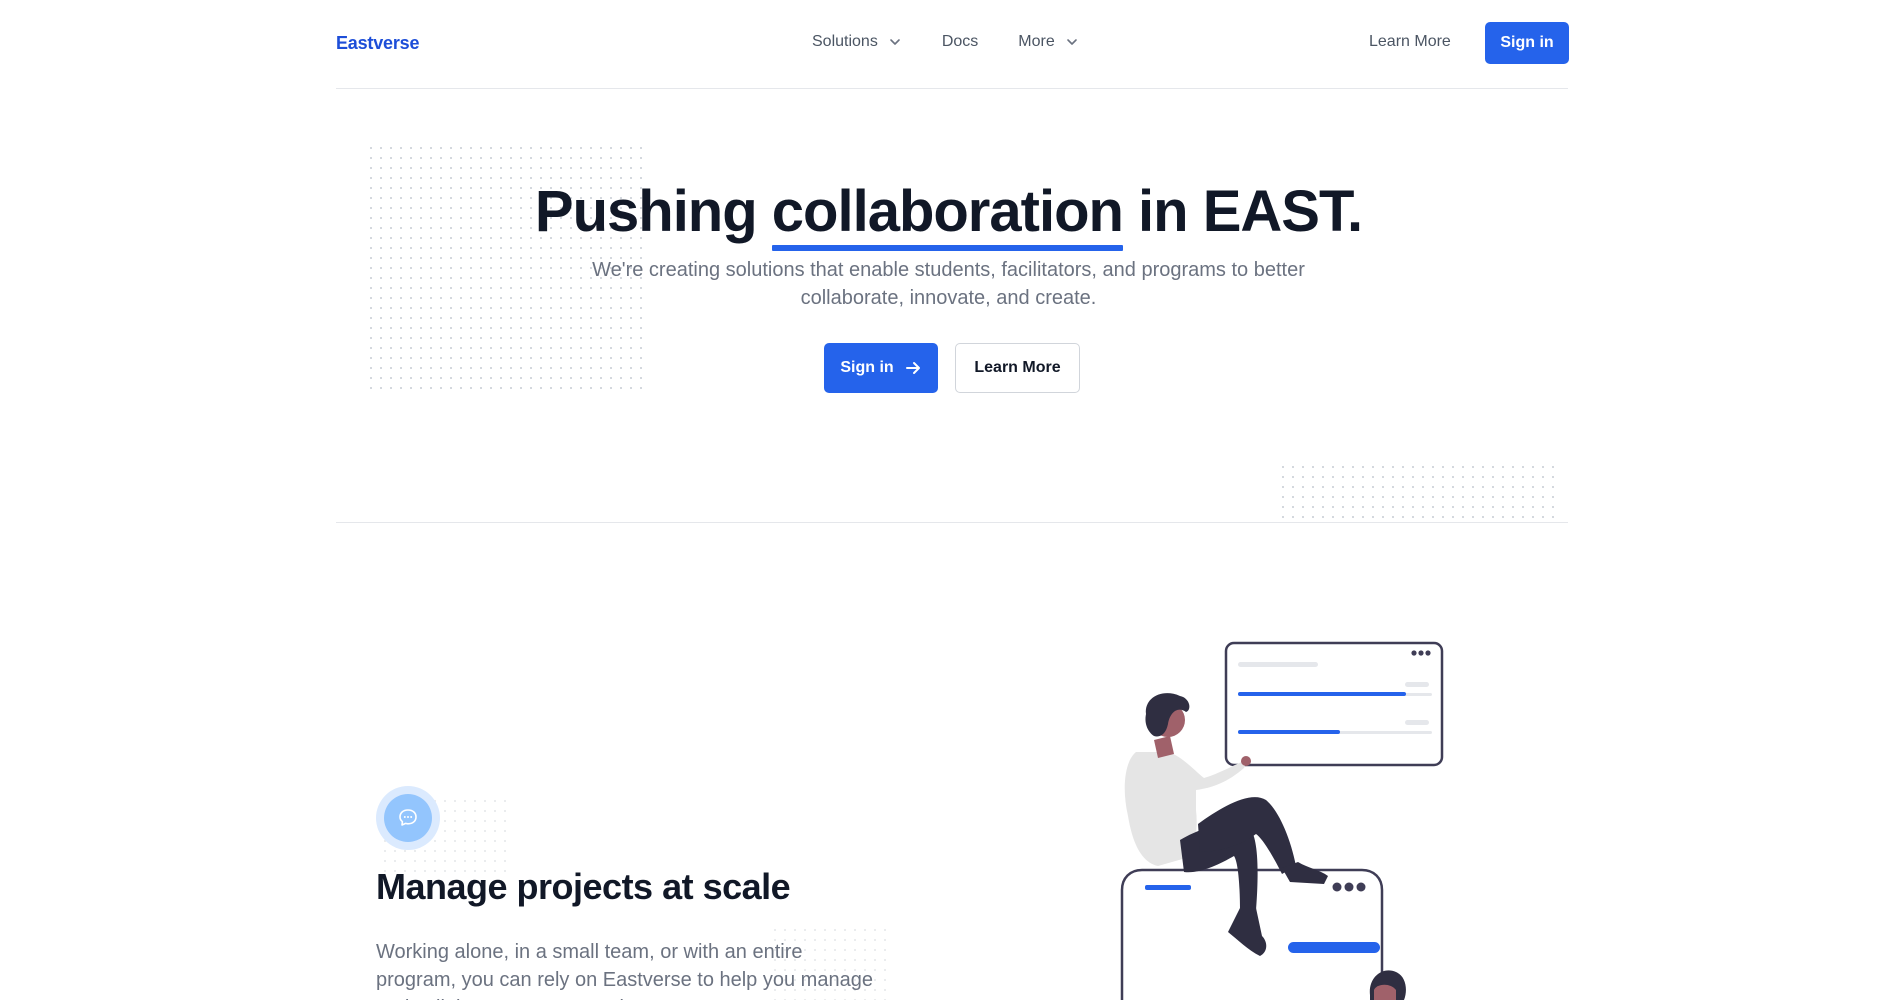 The height and width of the screenshot is (1000, 1897). I want to click on menu-item-label: Solutions, so click(845, 41).